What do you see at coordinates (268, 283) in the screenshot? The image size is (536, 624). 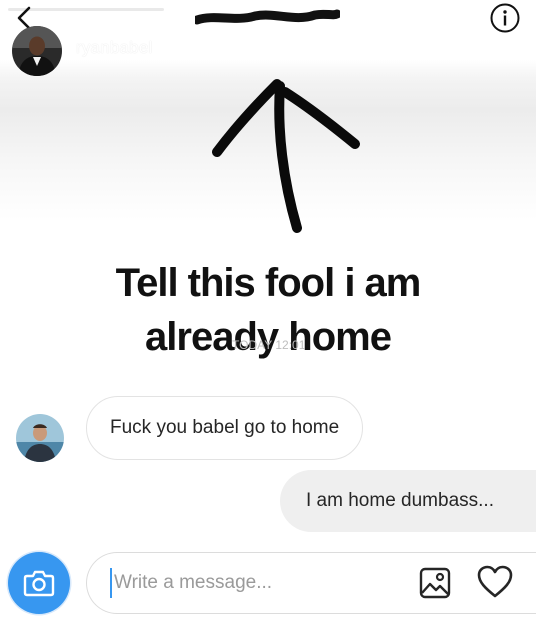 I see `story-caption-line-1: Tell this fool i am` at bounding box center [268, 283].